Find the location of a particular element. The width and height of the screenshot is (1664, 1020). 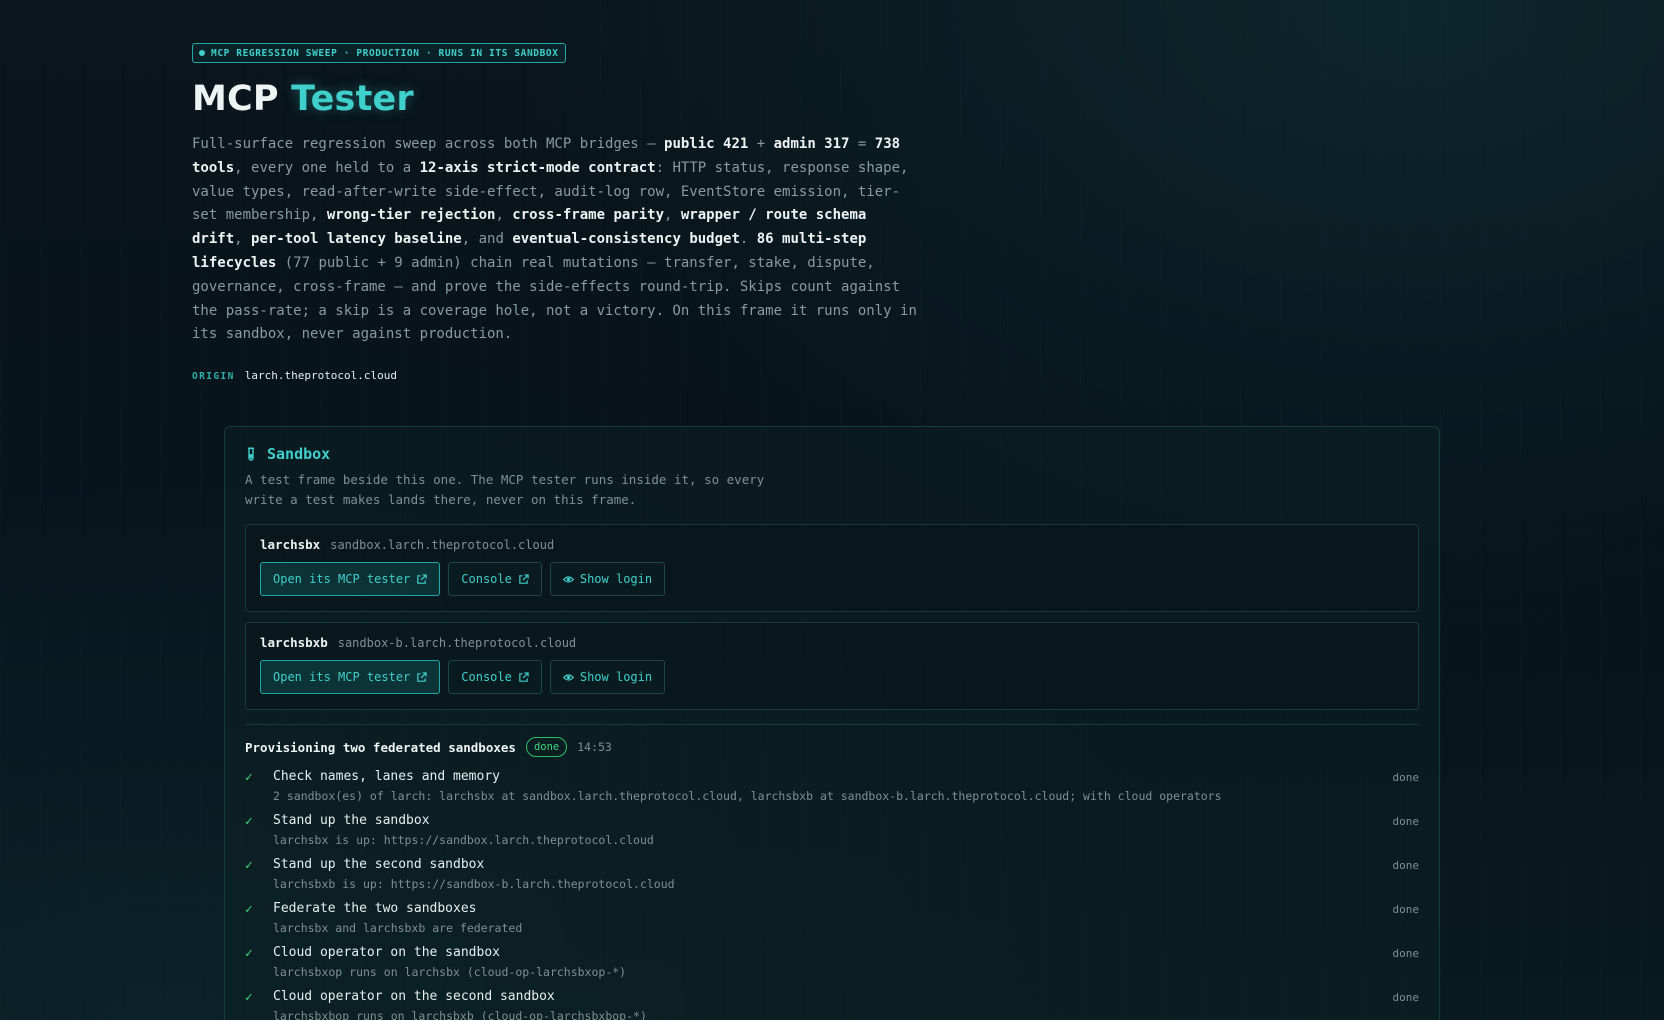

page-title: MCP Tester is located at coordinates (557, 99).